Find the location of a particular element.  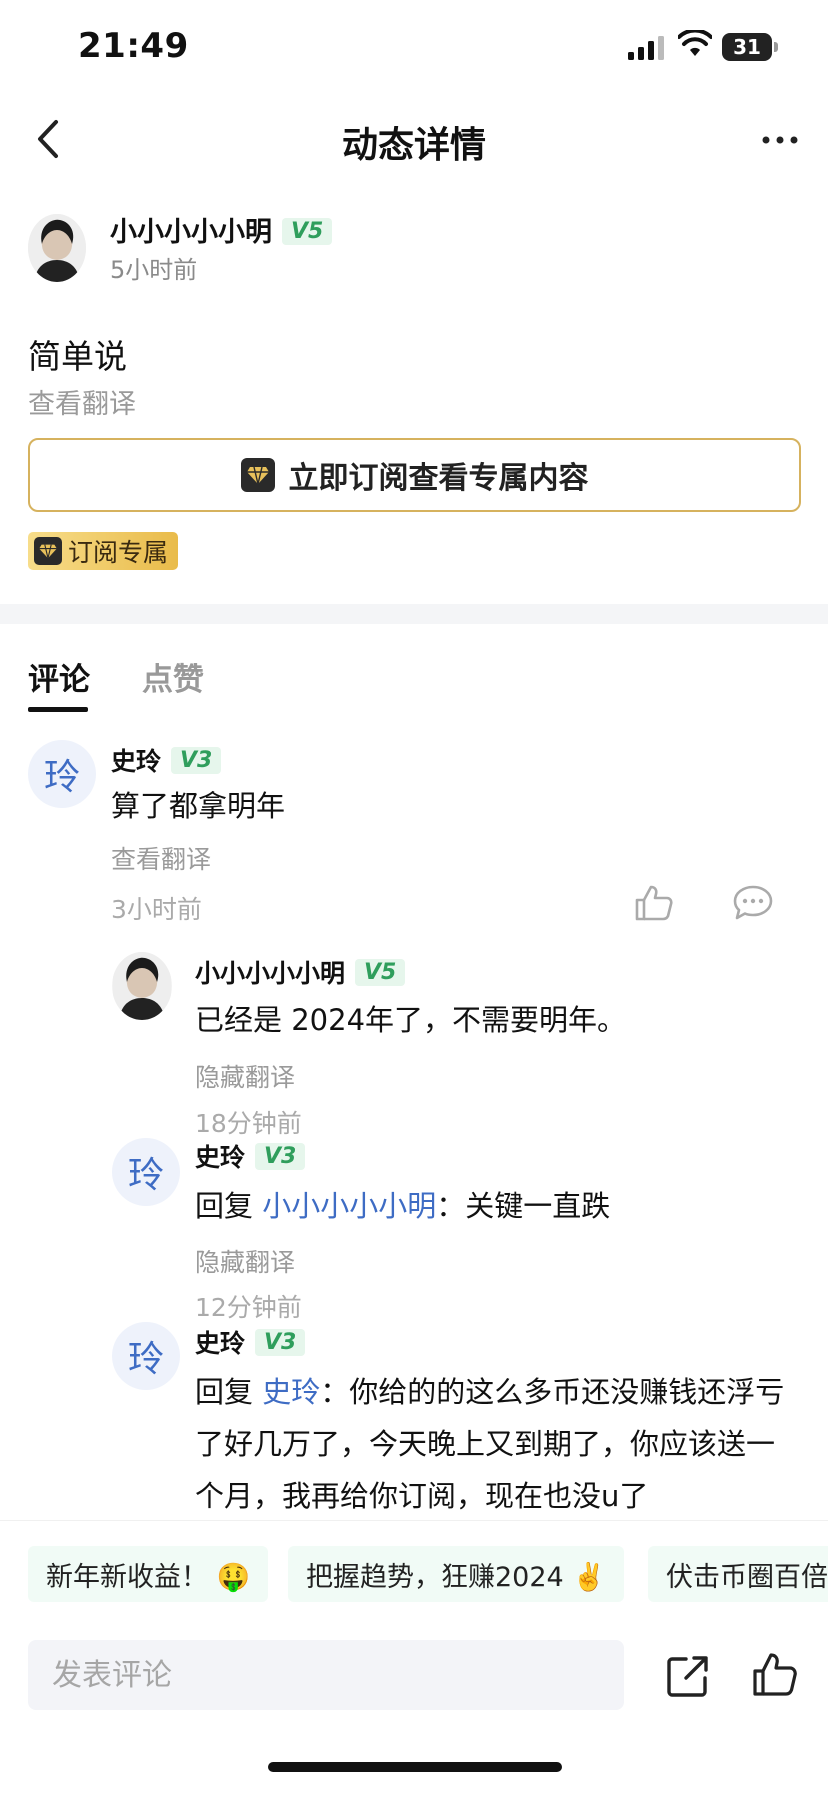

mention-link: 小小小小小明 is located at coordinates (349, 1206).